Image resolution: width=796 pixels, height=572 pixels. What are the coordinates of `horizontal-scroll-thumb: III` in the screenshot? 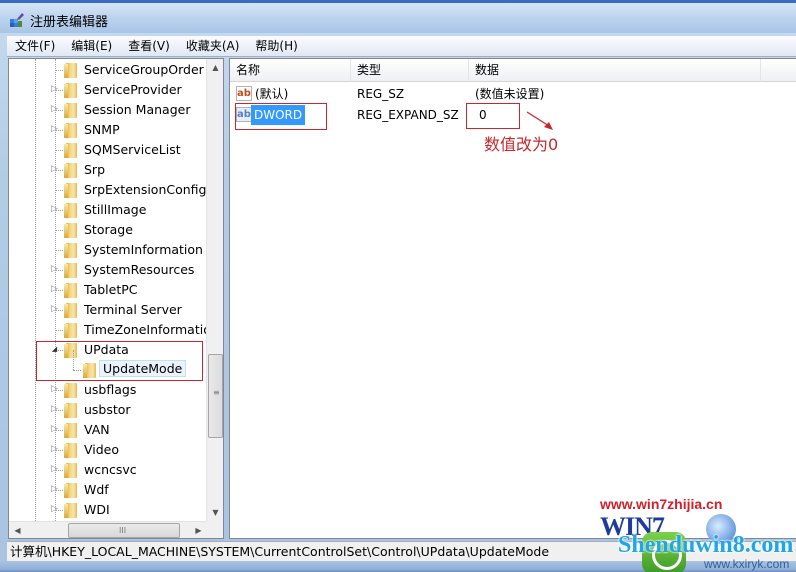 It's located at (124, 530).